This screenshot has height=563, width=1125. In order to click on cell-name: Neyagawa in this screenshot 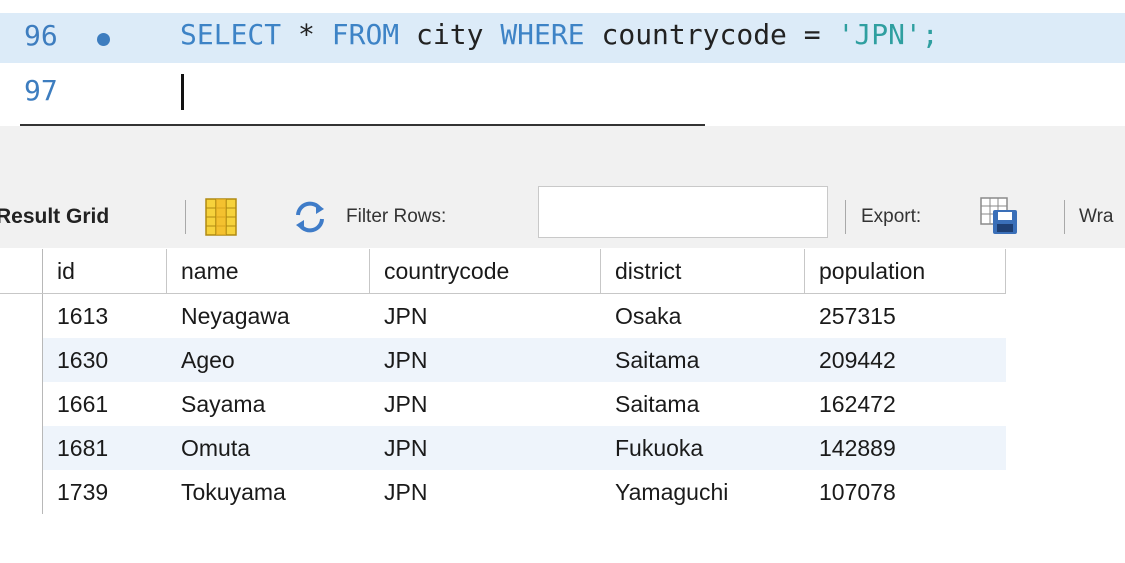, I will do `click(268, 316)`.